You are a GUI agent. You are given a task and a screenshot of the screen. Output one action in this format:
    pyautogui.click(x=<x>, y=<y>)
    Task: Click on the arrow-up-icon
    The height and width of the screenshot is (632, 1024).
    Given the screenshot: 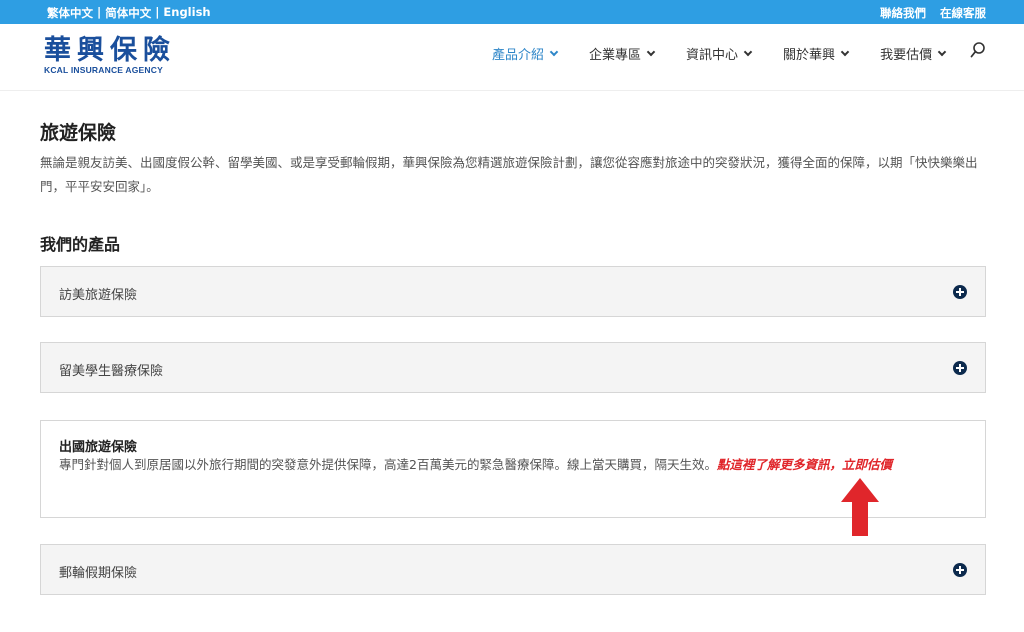 What is the action you would take?
    pyautogui.click(x=860, y=507)
    